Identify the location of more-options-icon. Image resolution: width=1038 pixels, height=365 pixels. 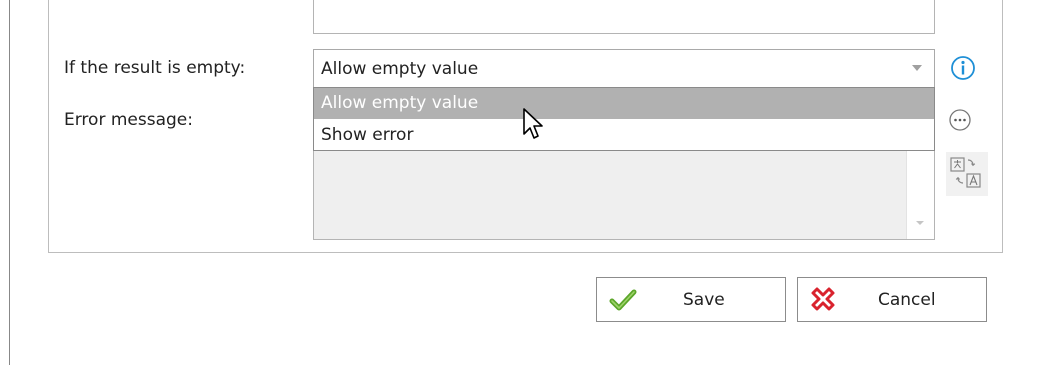
(960, 122).